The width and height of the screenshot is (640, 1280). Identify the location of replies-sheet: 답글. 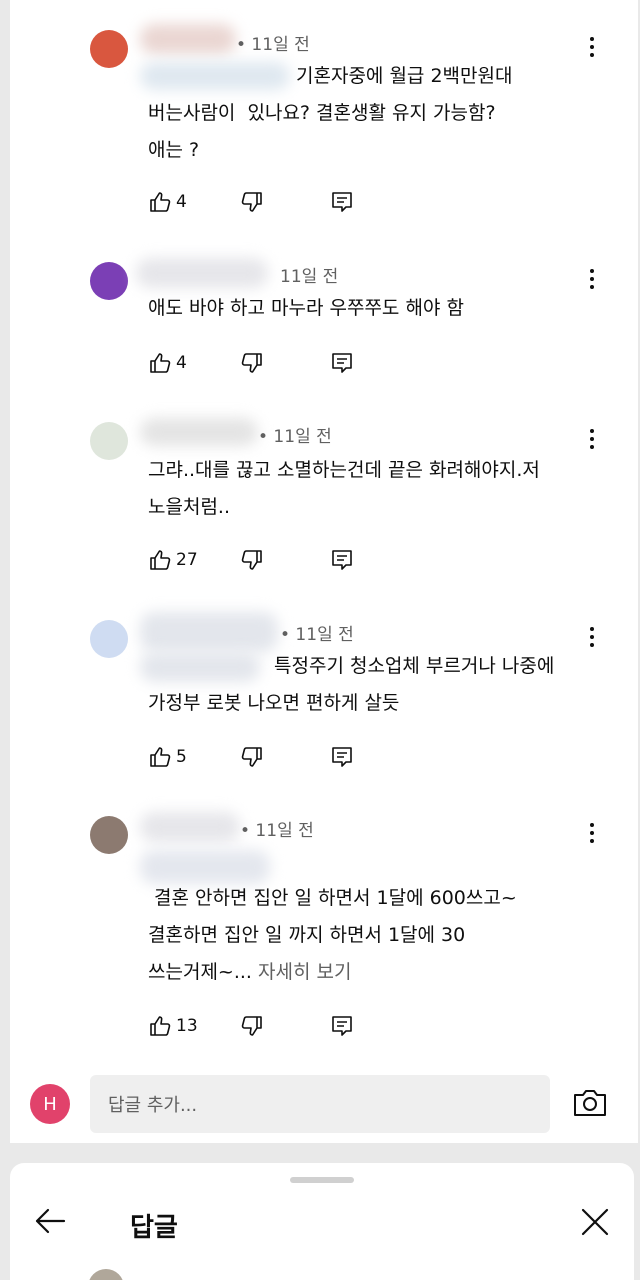
(322, 1221).